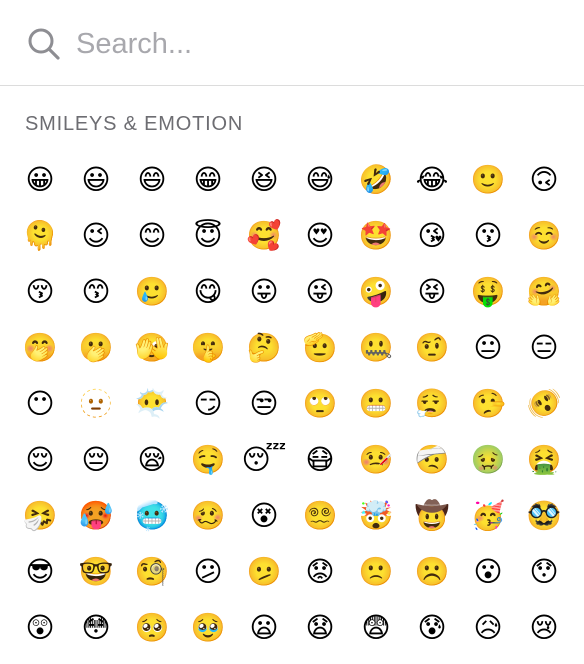 Image resolution: width=584 pixels, height=664 pixels. I want to click on emoji-button: 🤣, so click(376, 180).